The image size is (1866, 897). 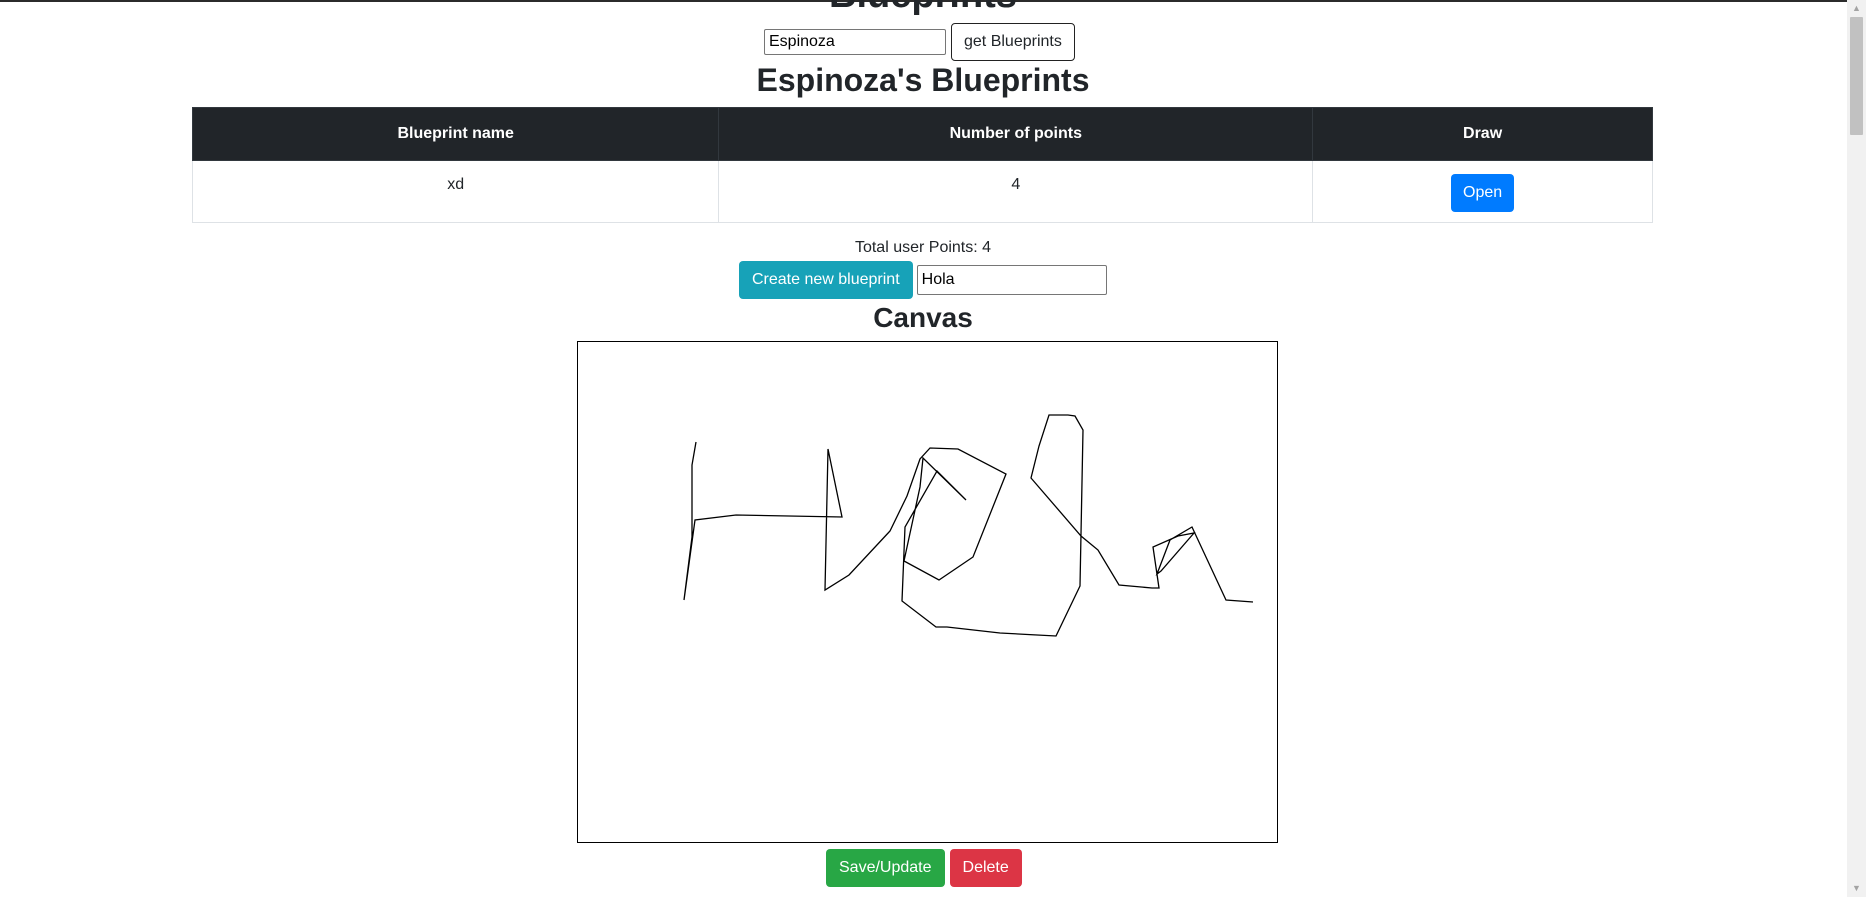 I want to click on delete-button: Delete, so click(x=985, y=868).